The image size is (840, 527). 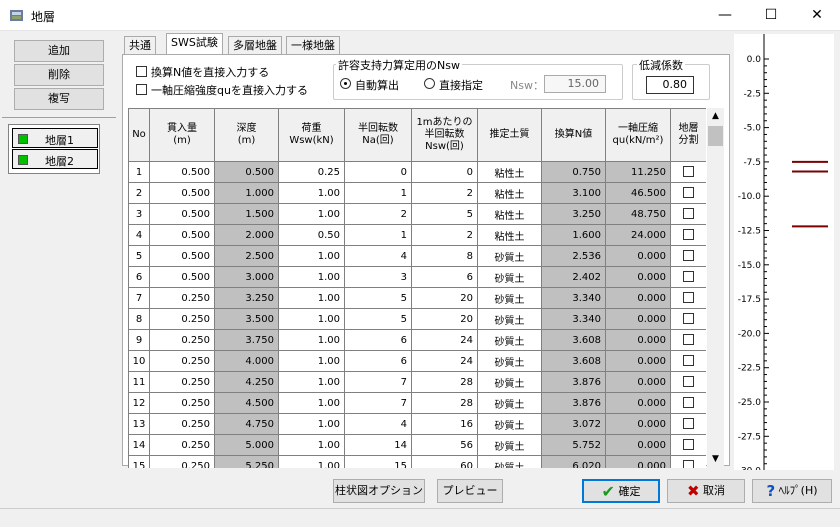 I want to click on grid-cell: 4.750, so click(x=246, y=424).